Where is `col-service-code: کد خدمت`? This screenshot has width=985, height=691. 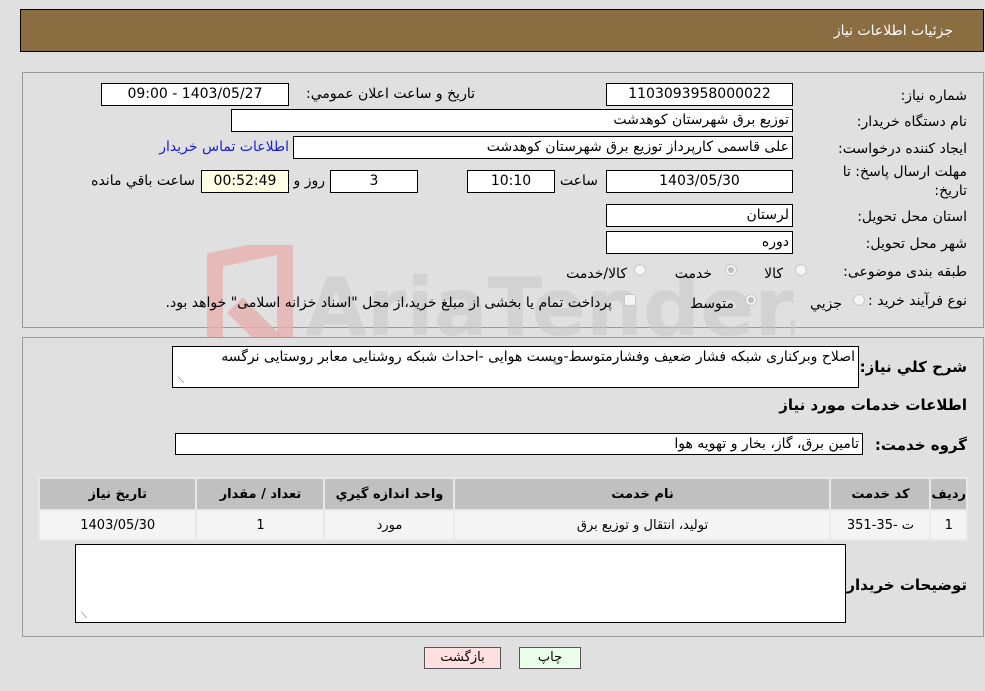
col-service-code: کد خدمت is located at coordinates (880, 494).